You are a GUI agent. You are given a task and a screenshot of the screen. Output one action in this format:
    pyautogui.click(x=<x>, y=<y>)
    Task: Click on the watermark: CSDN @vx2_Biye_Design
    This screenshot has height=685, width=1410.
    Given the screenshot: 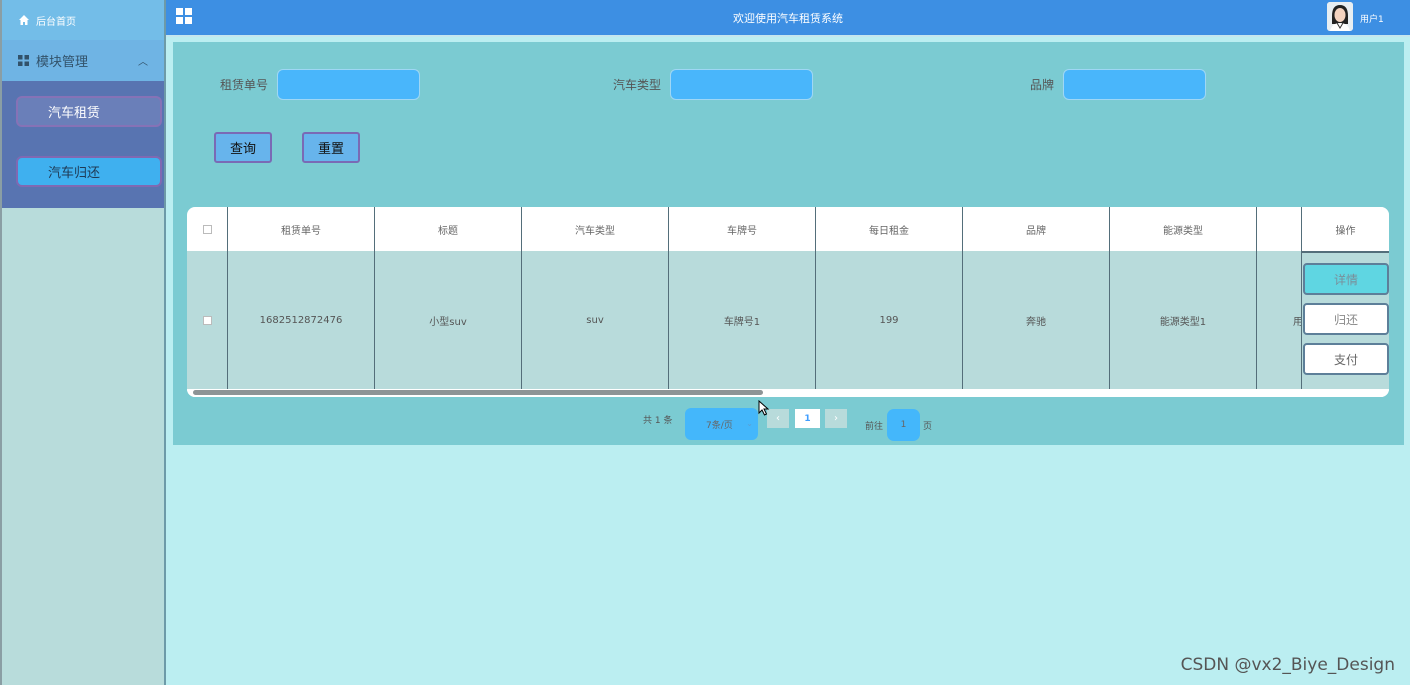 What is the action you would take?
    pyautogui.click(x=1287, y=665)
    